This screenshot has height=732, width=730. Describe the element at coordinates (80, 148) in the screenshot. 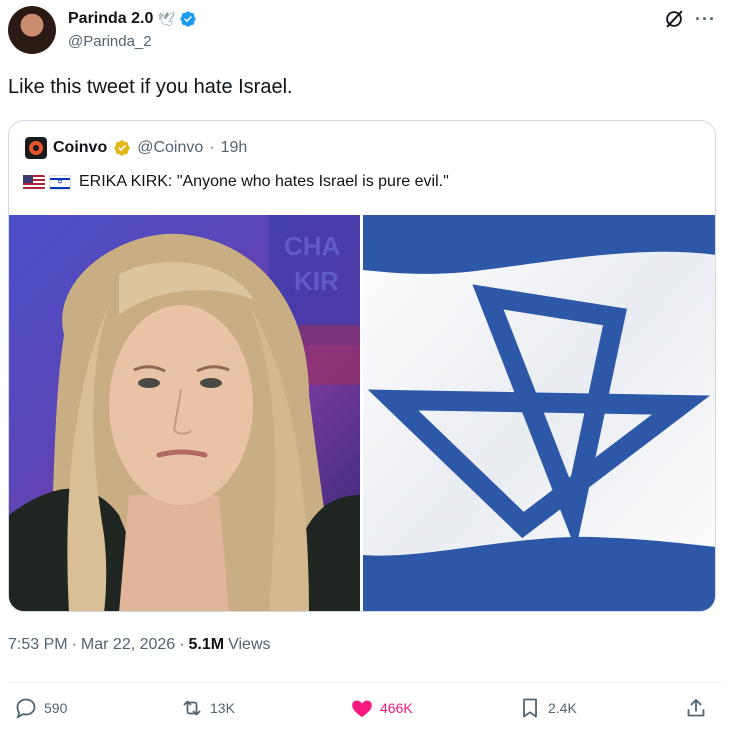

I see `quoted-author-name: Coinvo` at that location.